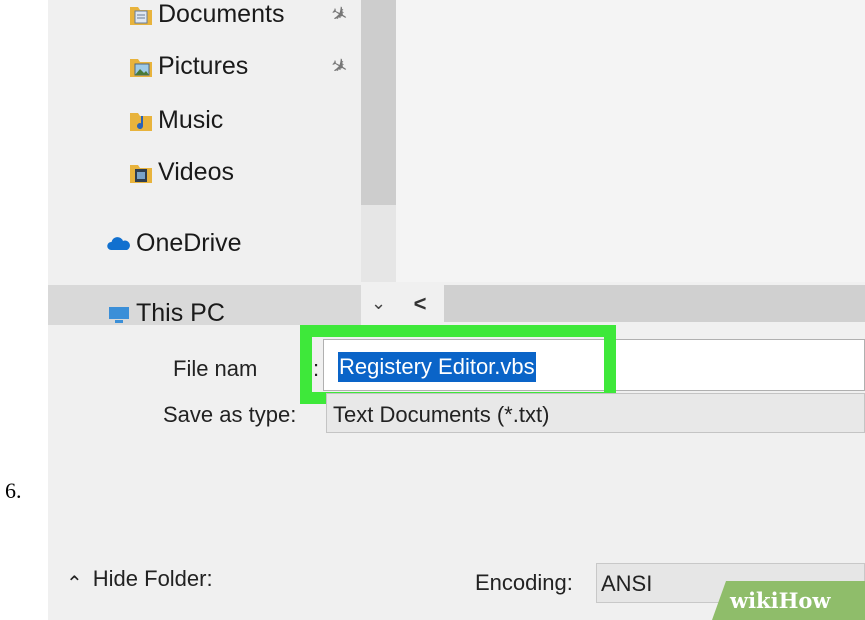 This screenshot has width=865, height=620. I want to click on hide-folders-button: ⌃ Hide Folder:, so click(139, 580).